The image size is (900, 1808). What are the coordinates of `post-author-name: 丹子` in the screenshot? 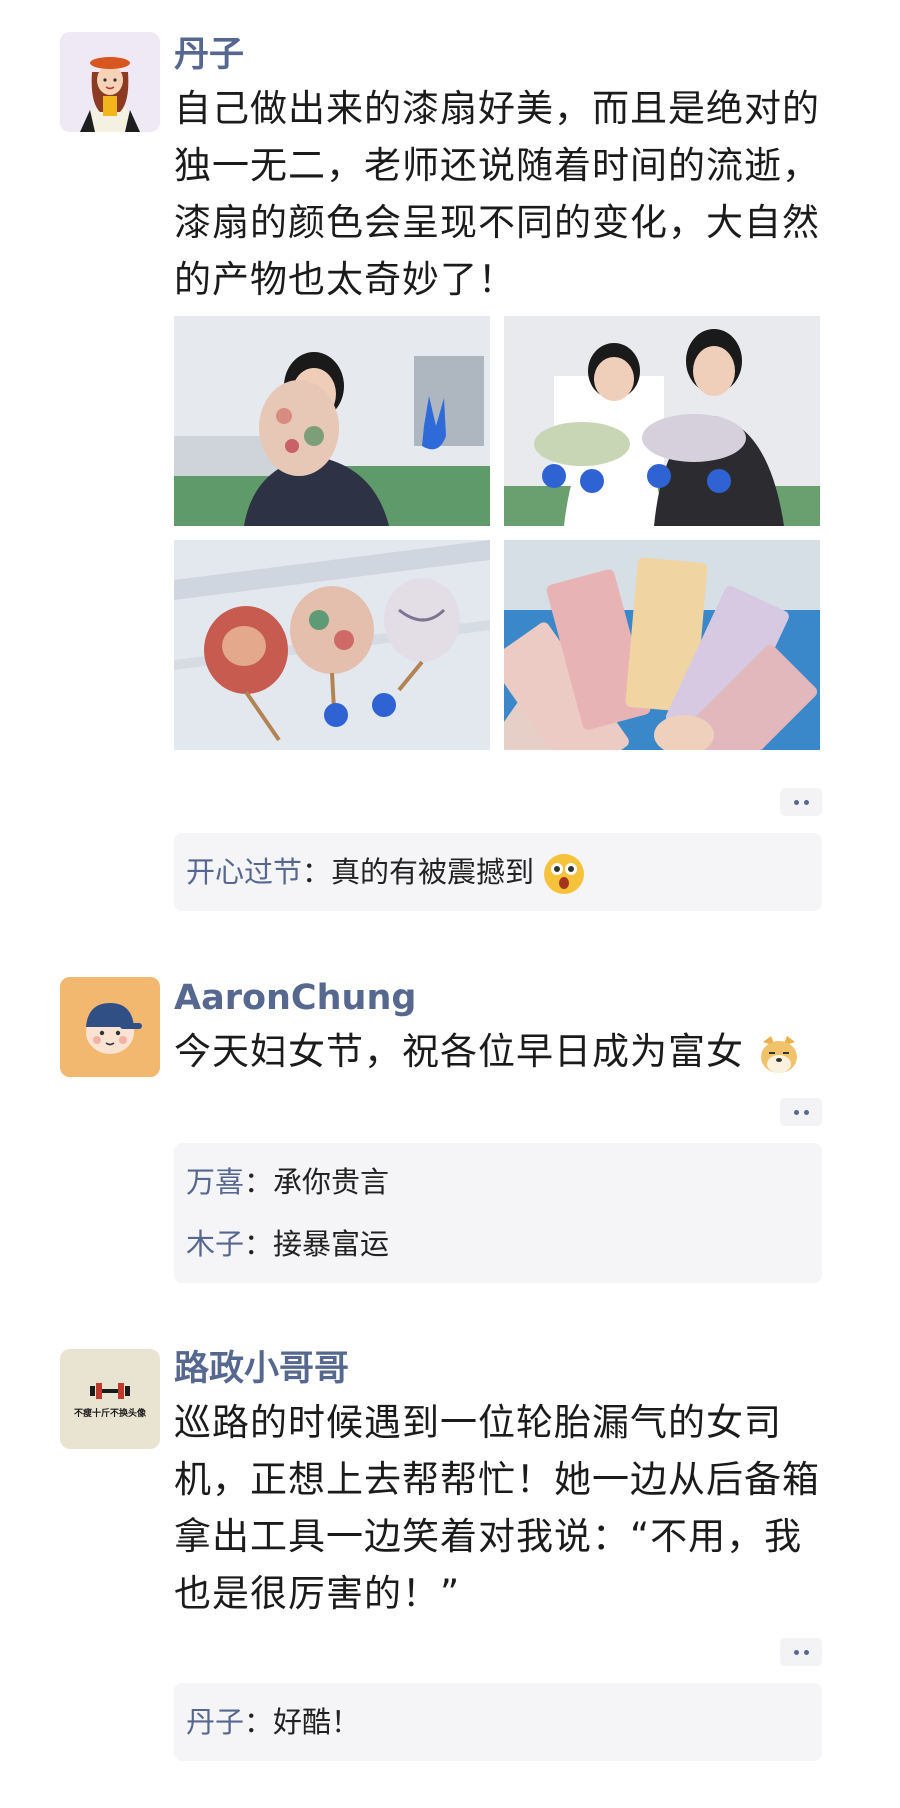 It's located at (499, 55).